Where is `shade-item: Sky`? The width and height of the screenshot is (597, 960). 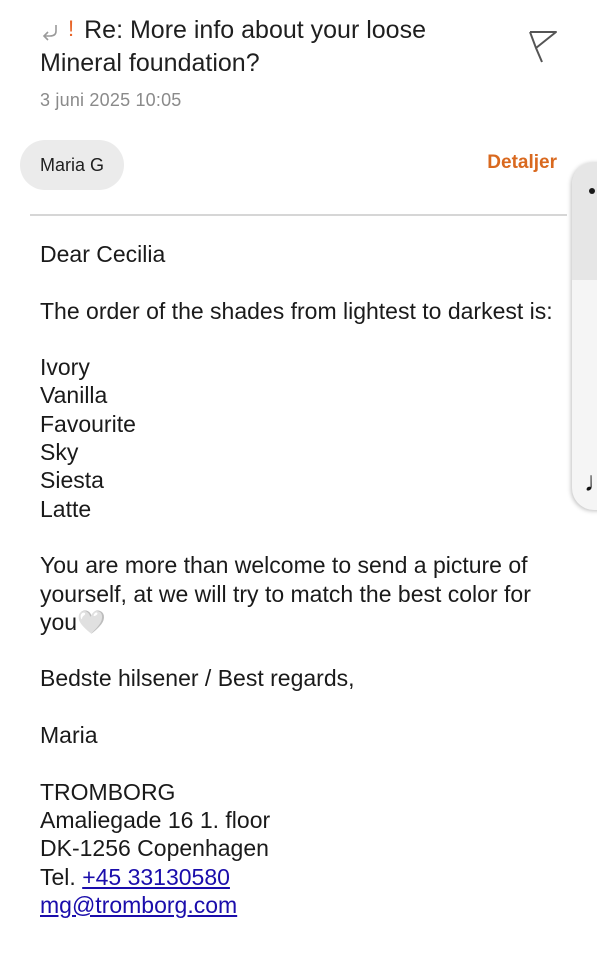 shade-item: Sky is located at coordinates (59, 452).